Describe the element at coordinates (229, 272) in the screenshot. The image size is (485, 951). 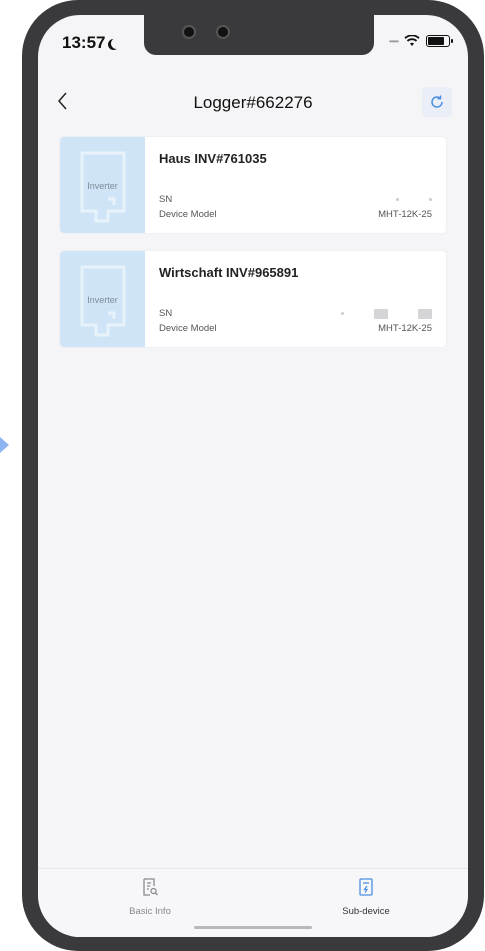
I see `device-name: Wirtschaft INV#965891` at that location.